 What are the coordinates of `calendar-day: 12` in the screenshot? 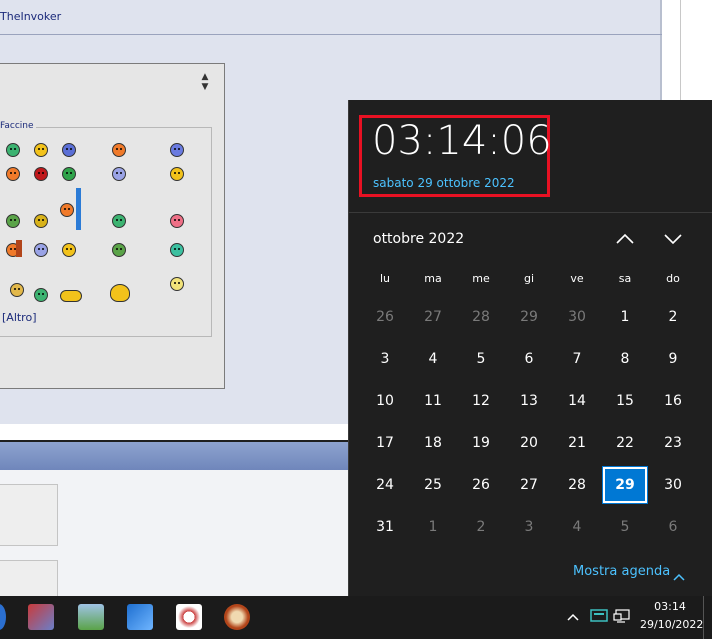 It's located at (481, 401).